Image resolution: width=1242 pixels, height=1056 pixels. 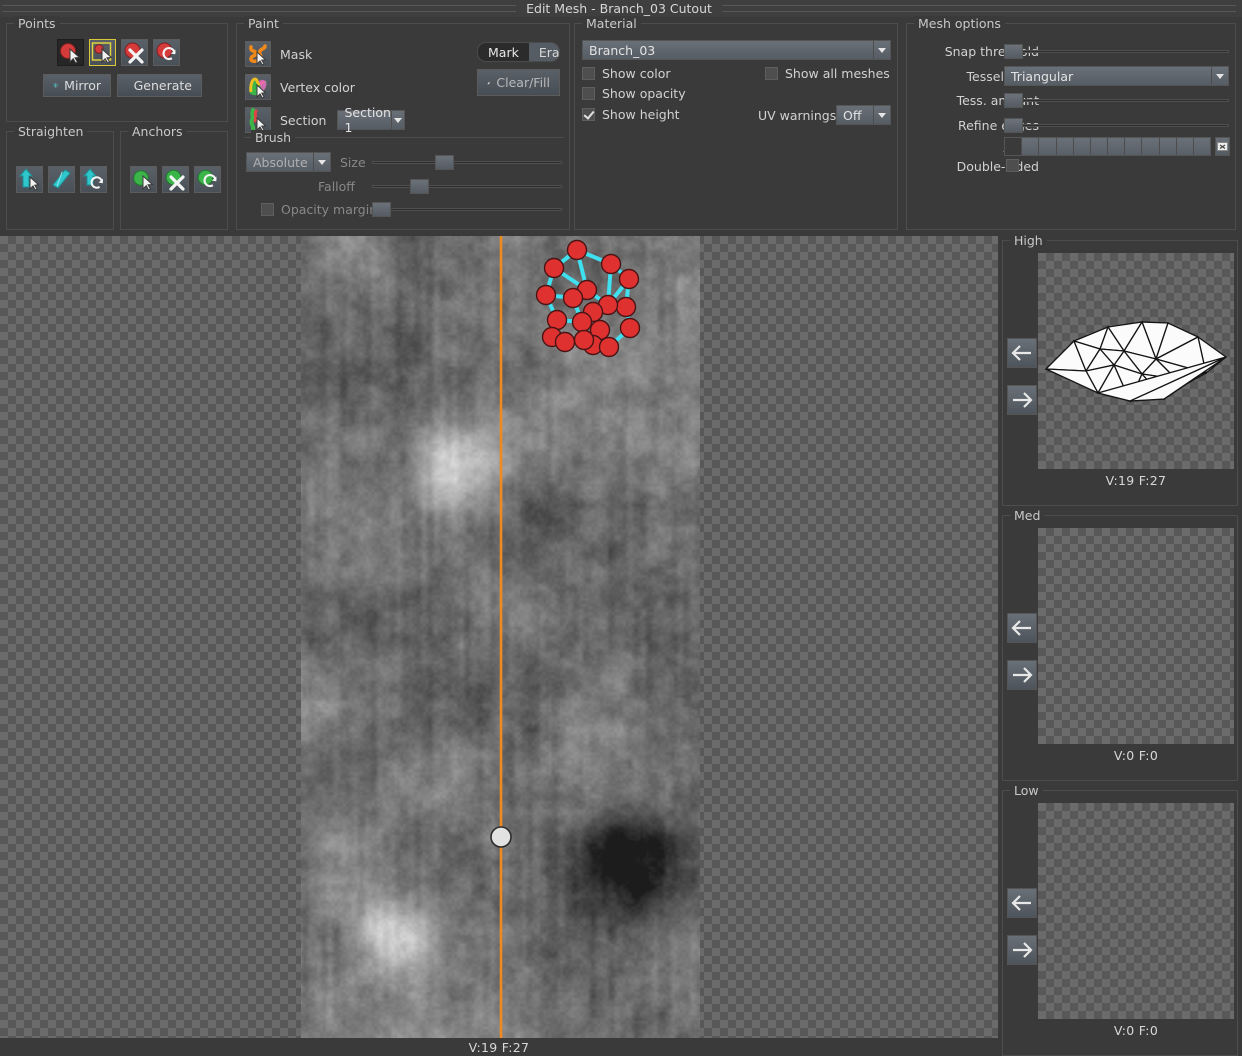 I want to click on mask-button, so click(x=258, y=54).